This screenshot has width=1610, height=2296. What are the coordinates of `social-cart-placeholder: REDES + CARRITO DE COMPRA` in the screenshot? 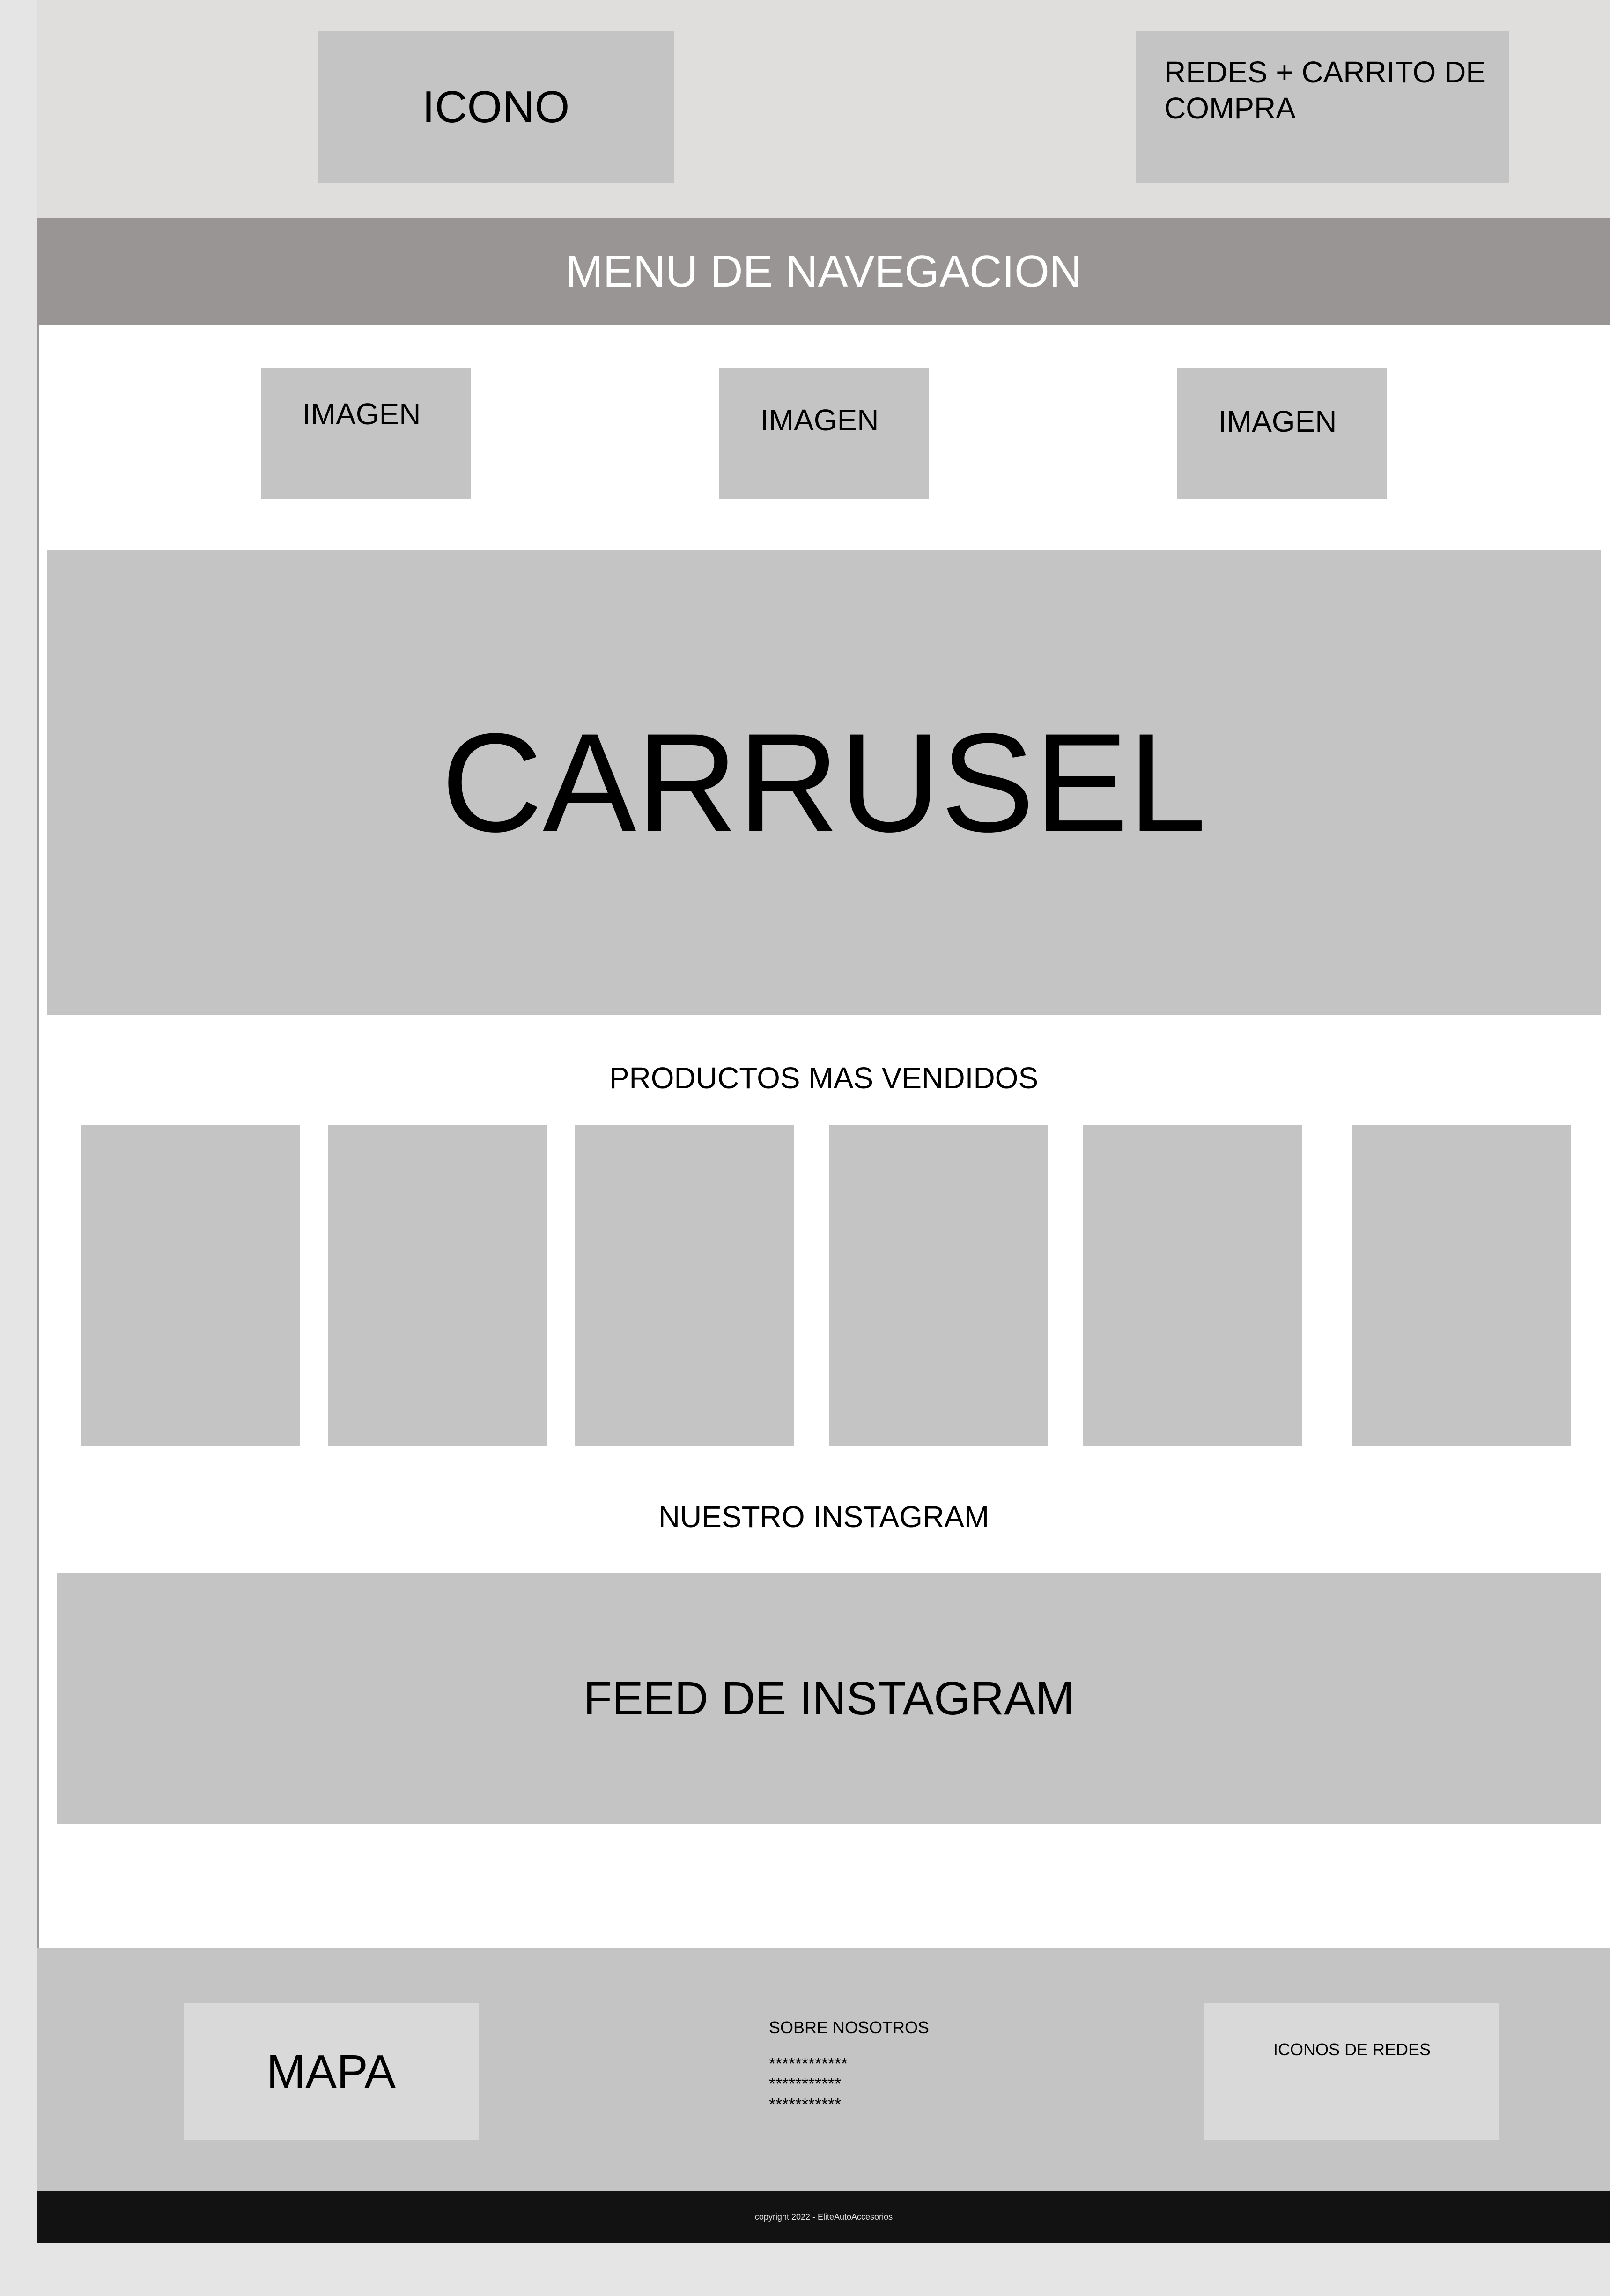 It's located at (1322, 107).